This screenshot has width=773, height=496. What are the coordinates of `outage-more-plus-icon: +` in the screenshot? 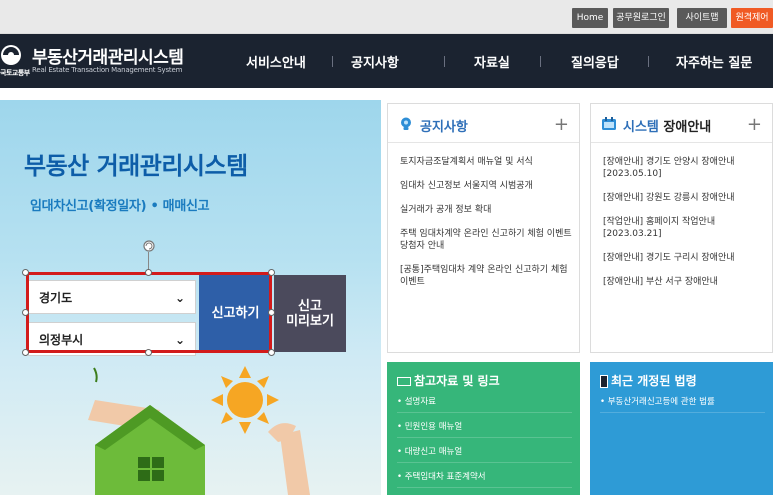 It's located at (754, 124).